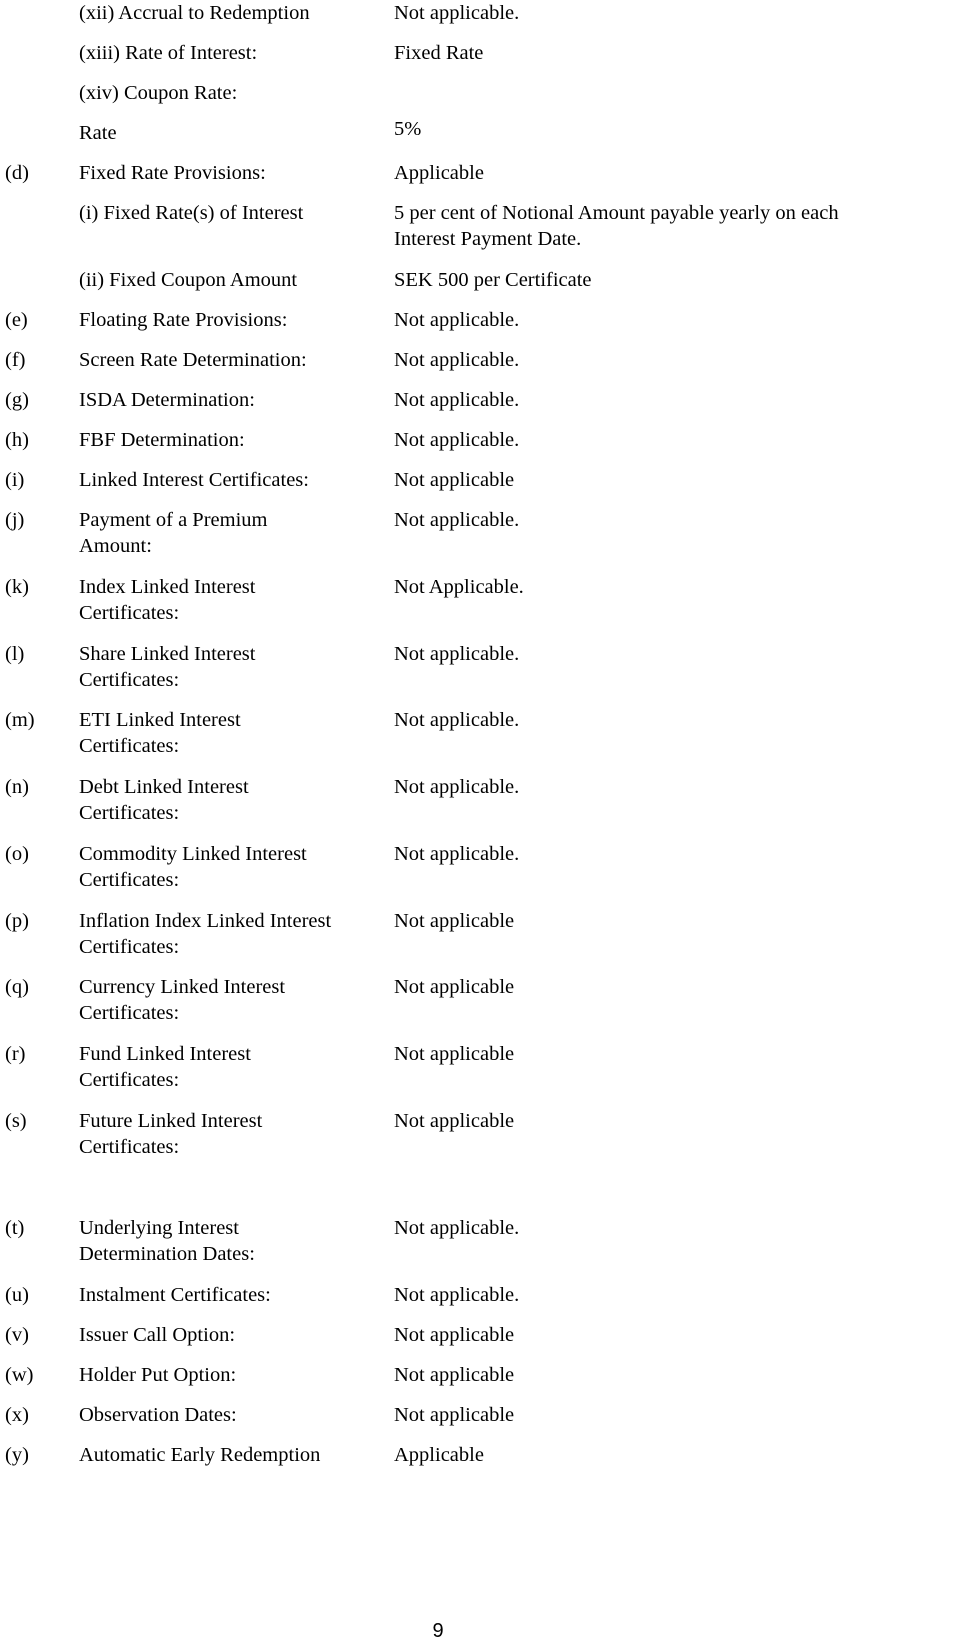  I want to click on term-label: Issuer Call Option:, so click(229, 1335).